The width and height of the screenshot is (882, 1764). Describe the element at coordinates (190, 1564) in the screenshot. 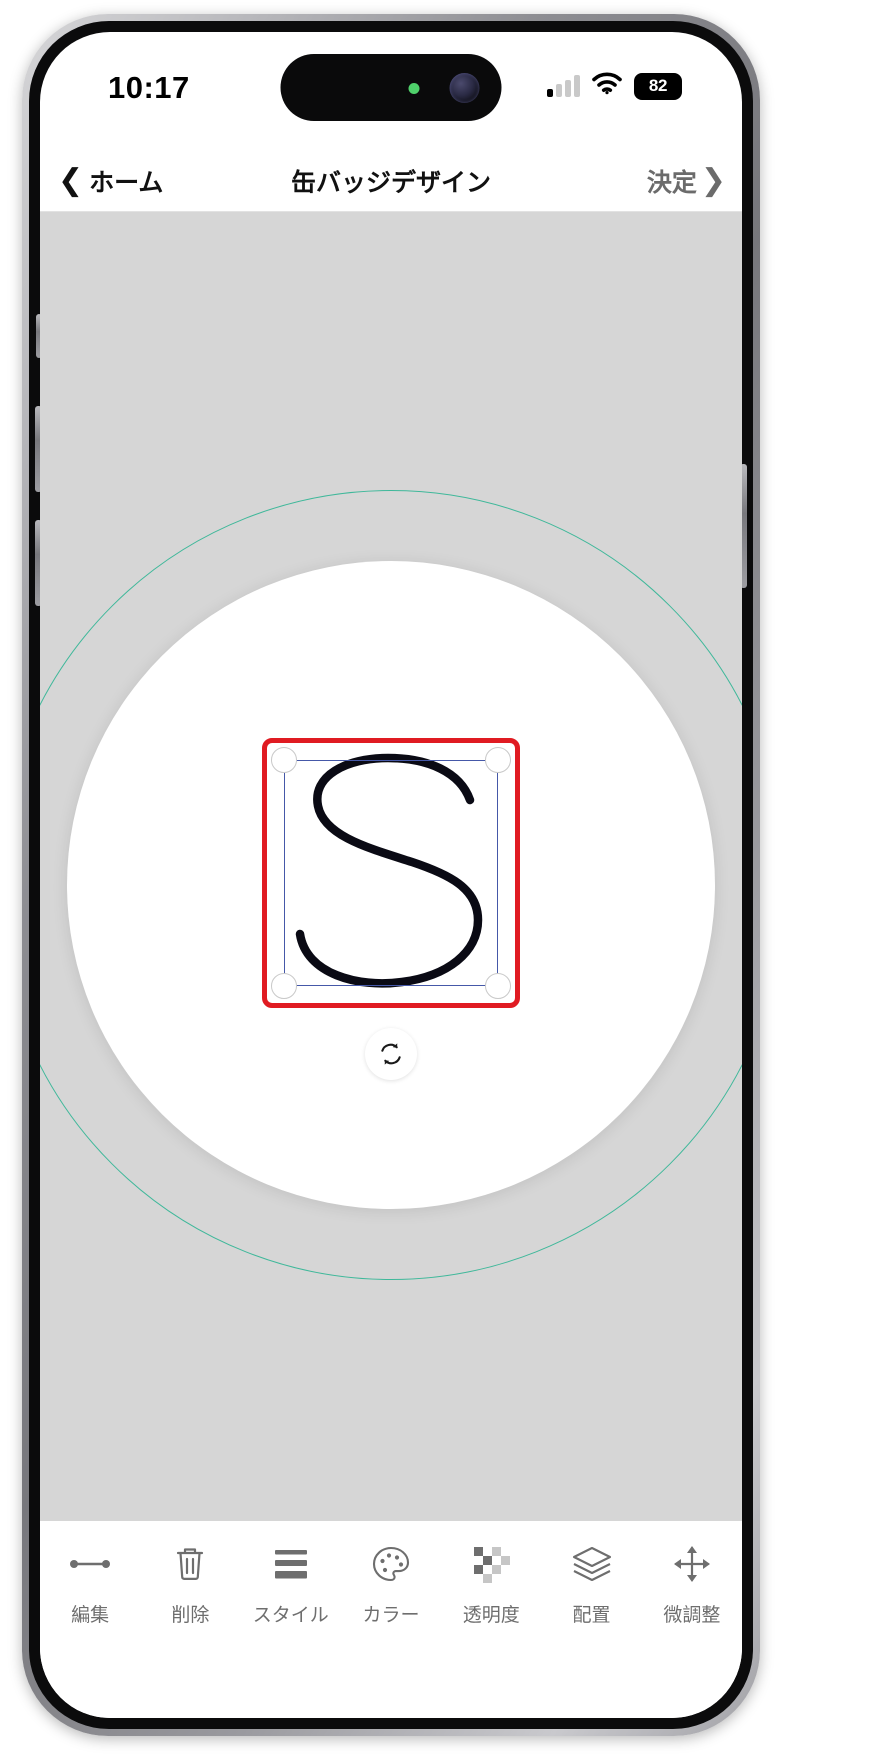

I see `trash-icon` at that location.